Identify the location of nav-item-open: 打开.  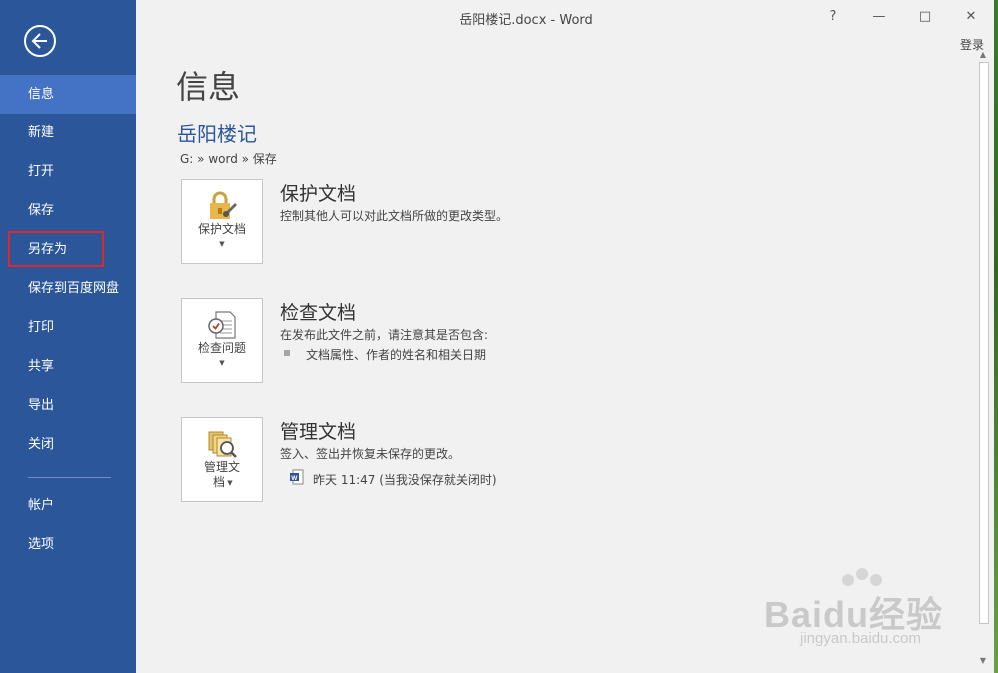
(68, 171).